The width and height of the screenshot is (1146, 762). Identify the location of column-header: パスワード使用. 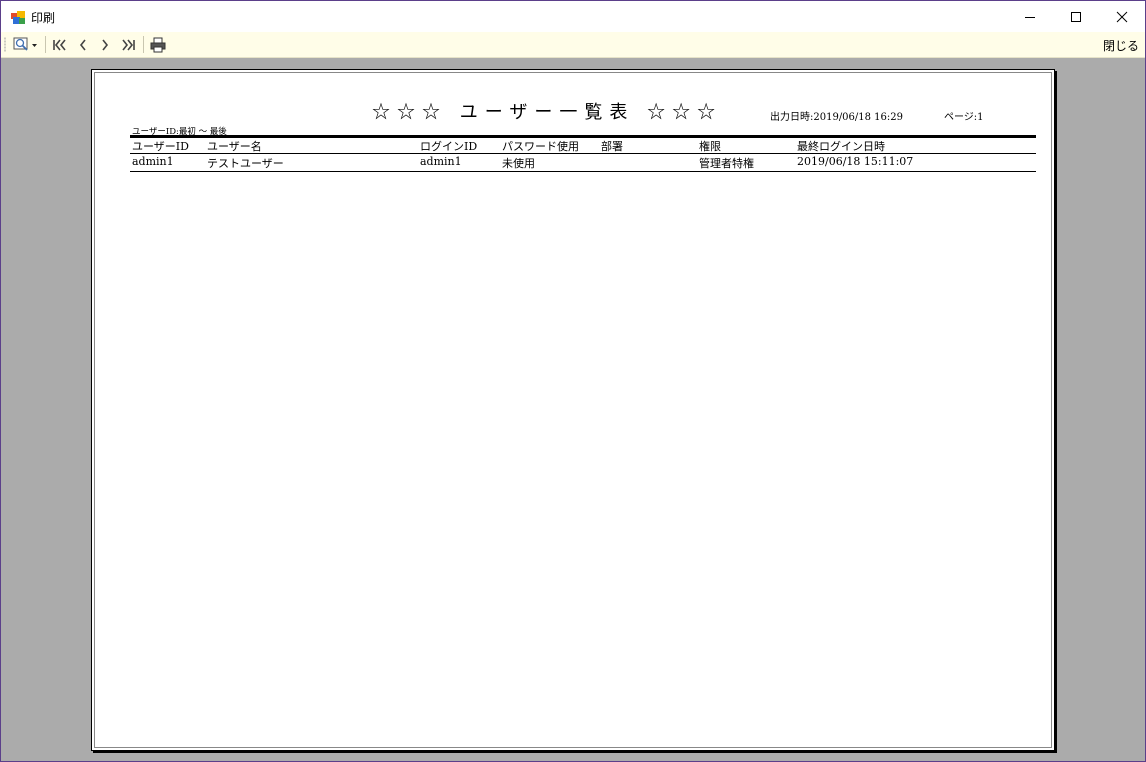
(540, 146).